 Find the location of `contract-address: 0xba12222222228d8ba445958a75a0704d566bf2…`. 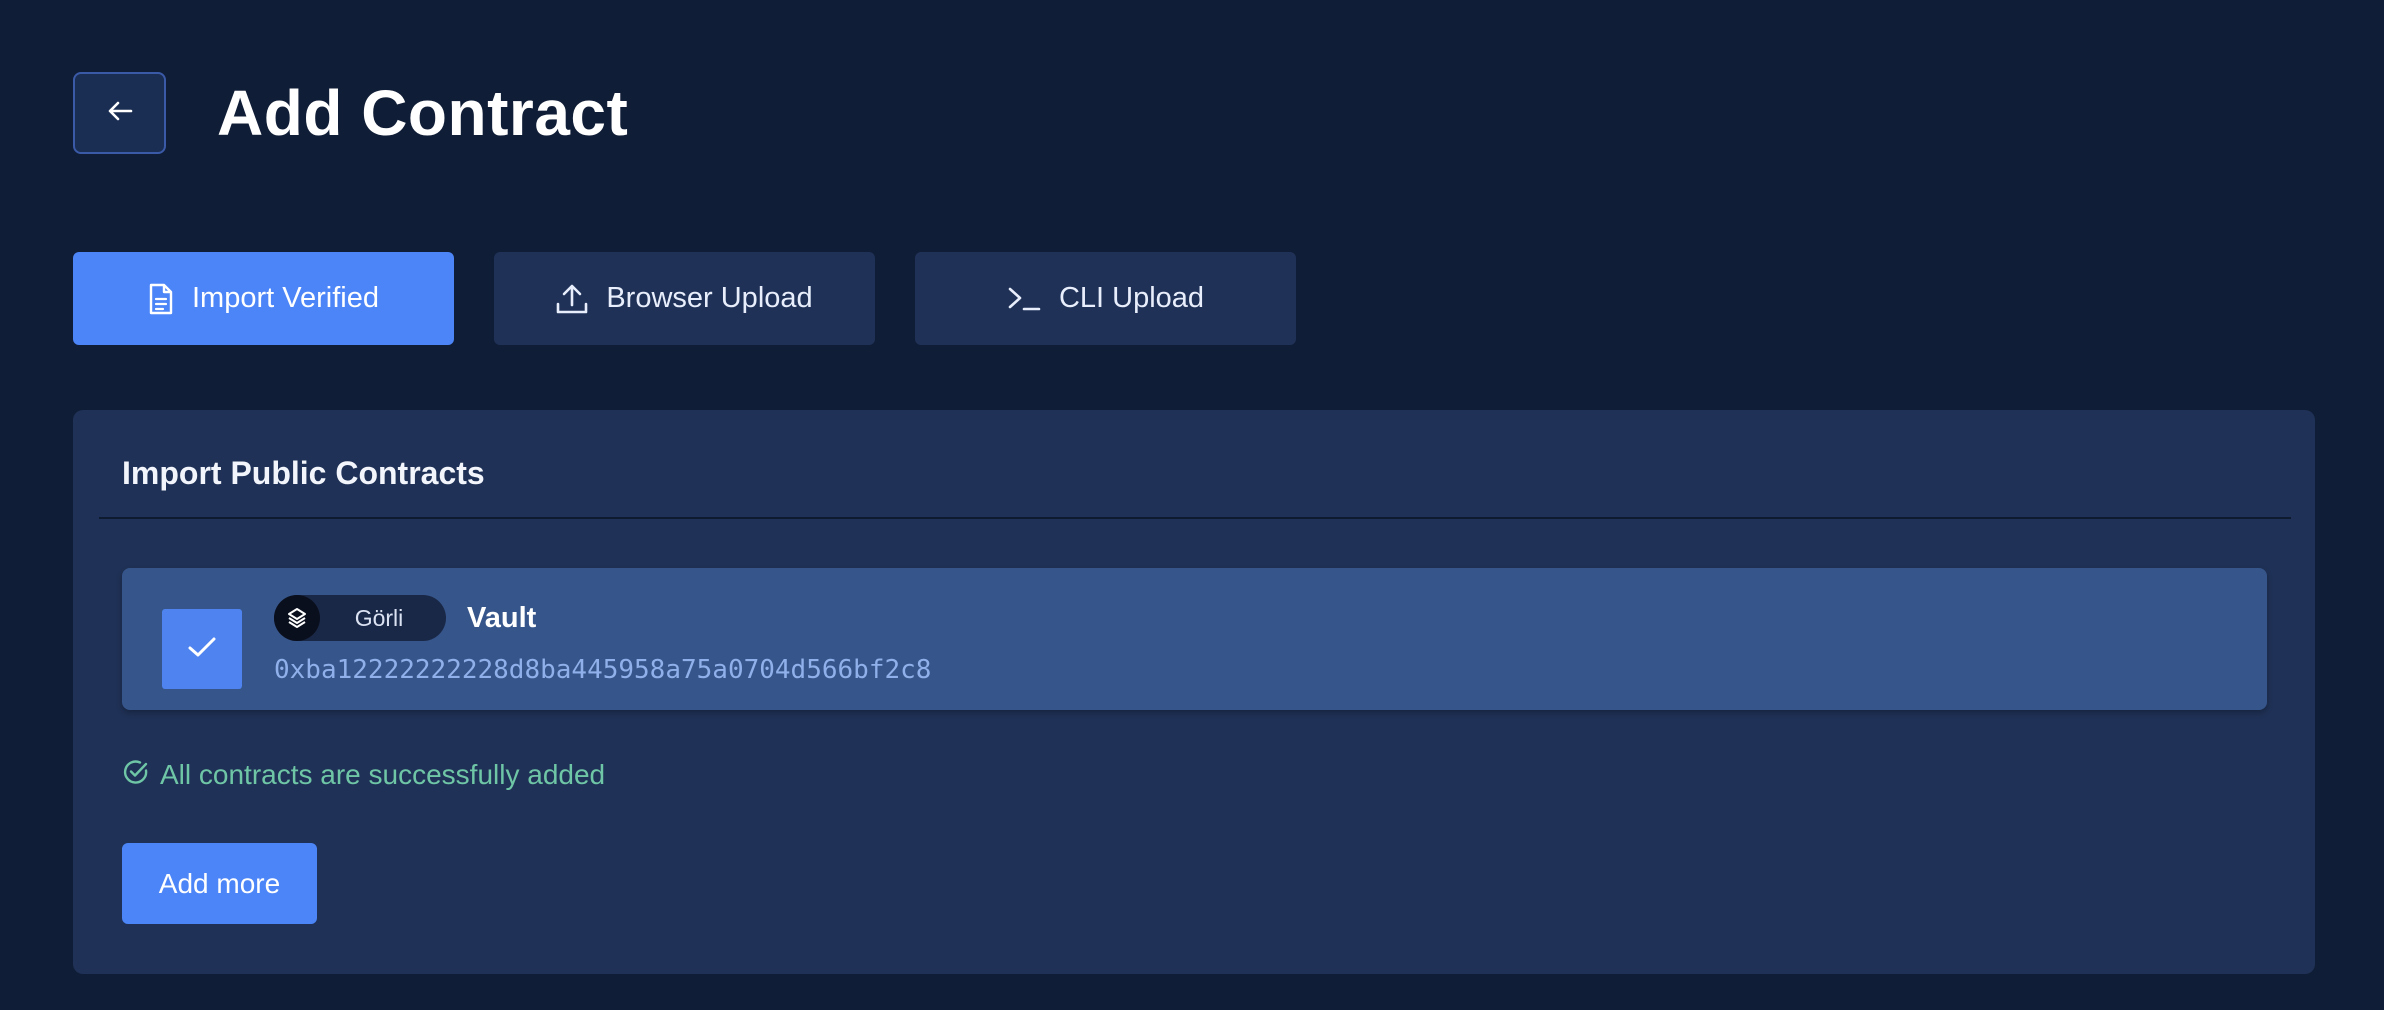

contract-address: 0xba12222222228d8ba445958a75a0704d566bf2… is located at coordinates (603, 670).